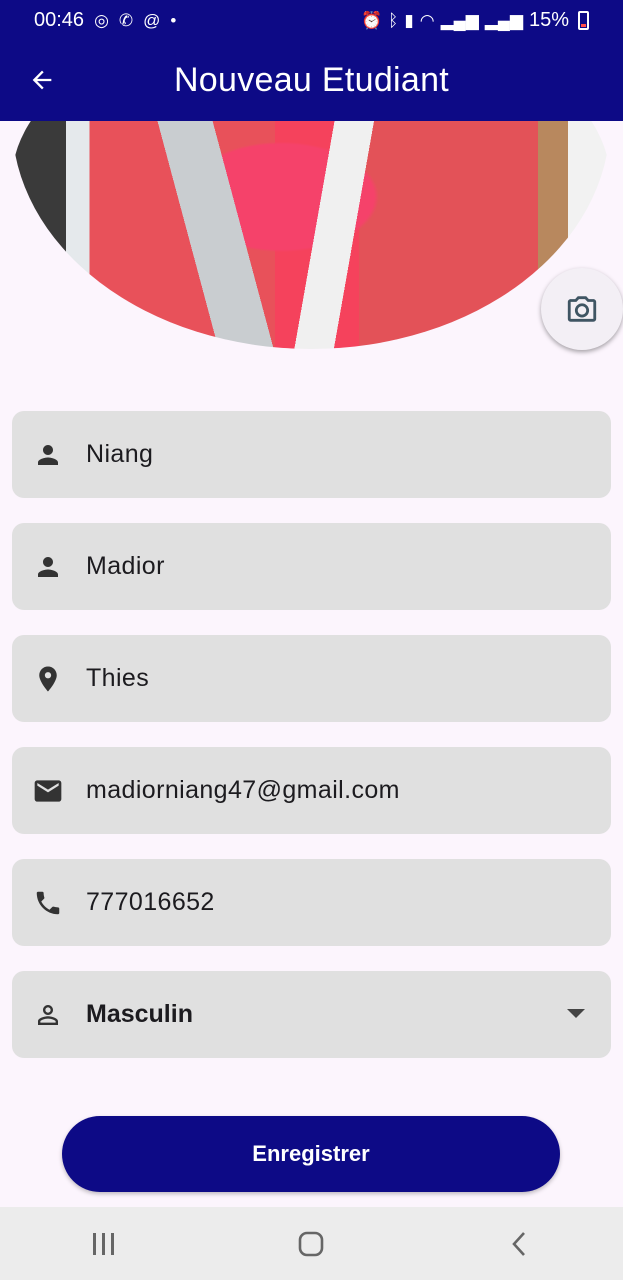 Image resolution: width=623 pixels, height=1280 pixels. Describe the element at coordinates (393, 20) in the screenshot. I see `bluetooth-icon: ᛒ` at that location.